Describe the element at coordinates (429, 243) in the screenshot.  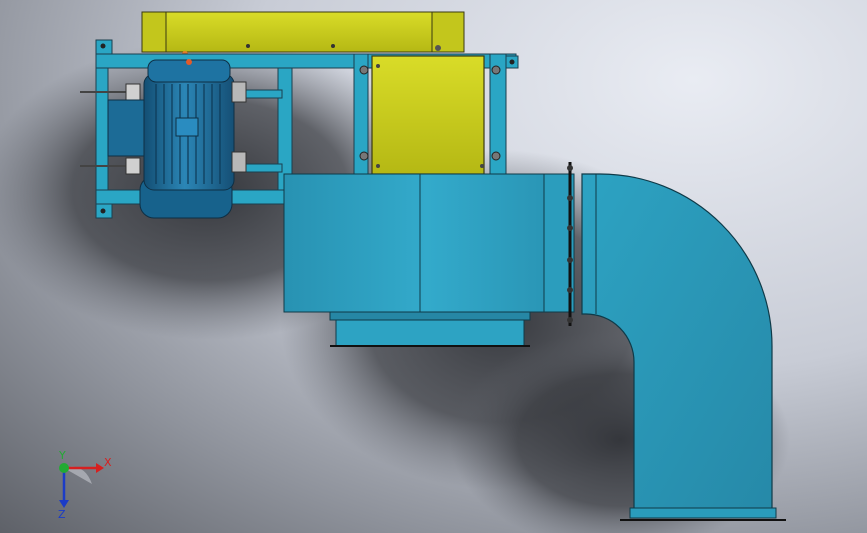
I see `blower-housing` at that location.